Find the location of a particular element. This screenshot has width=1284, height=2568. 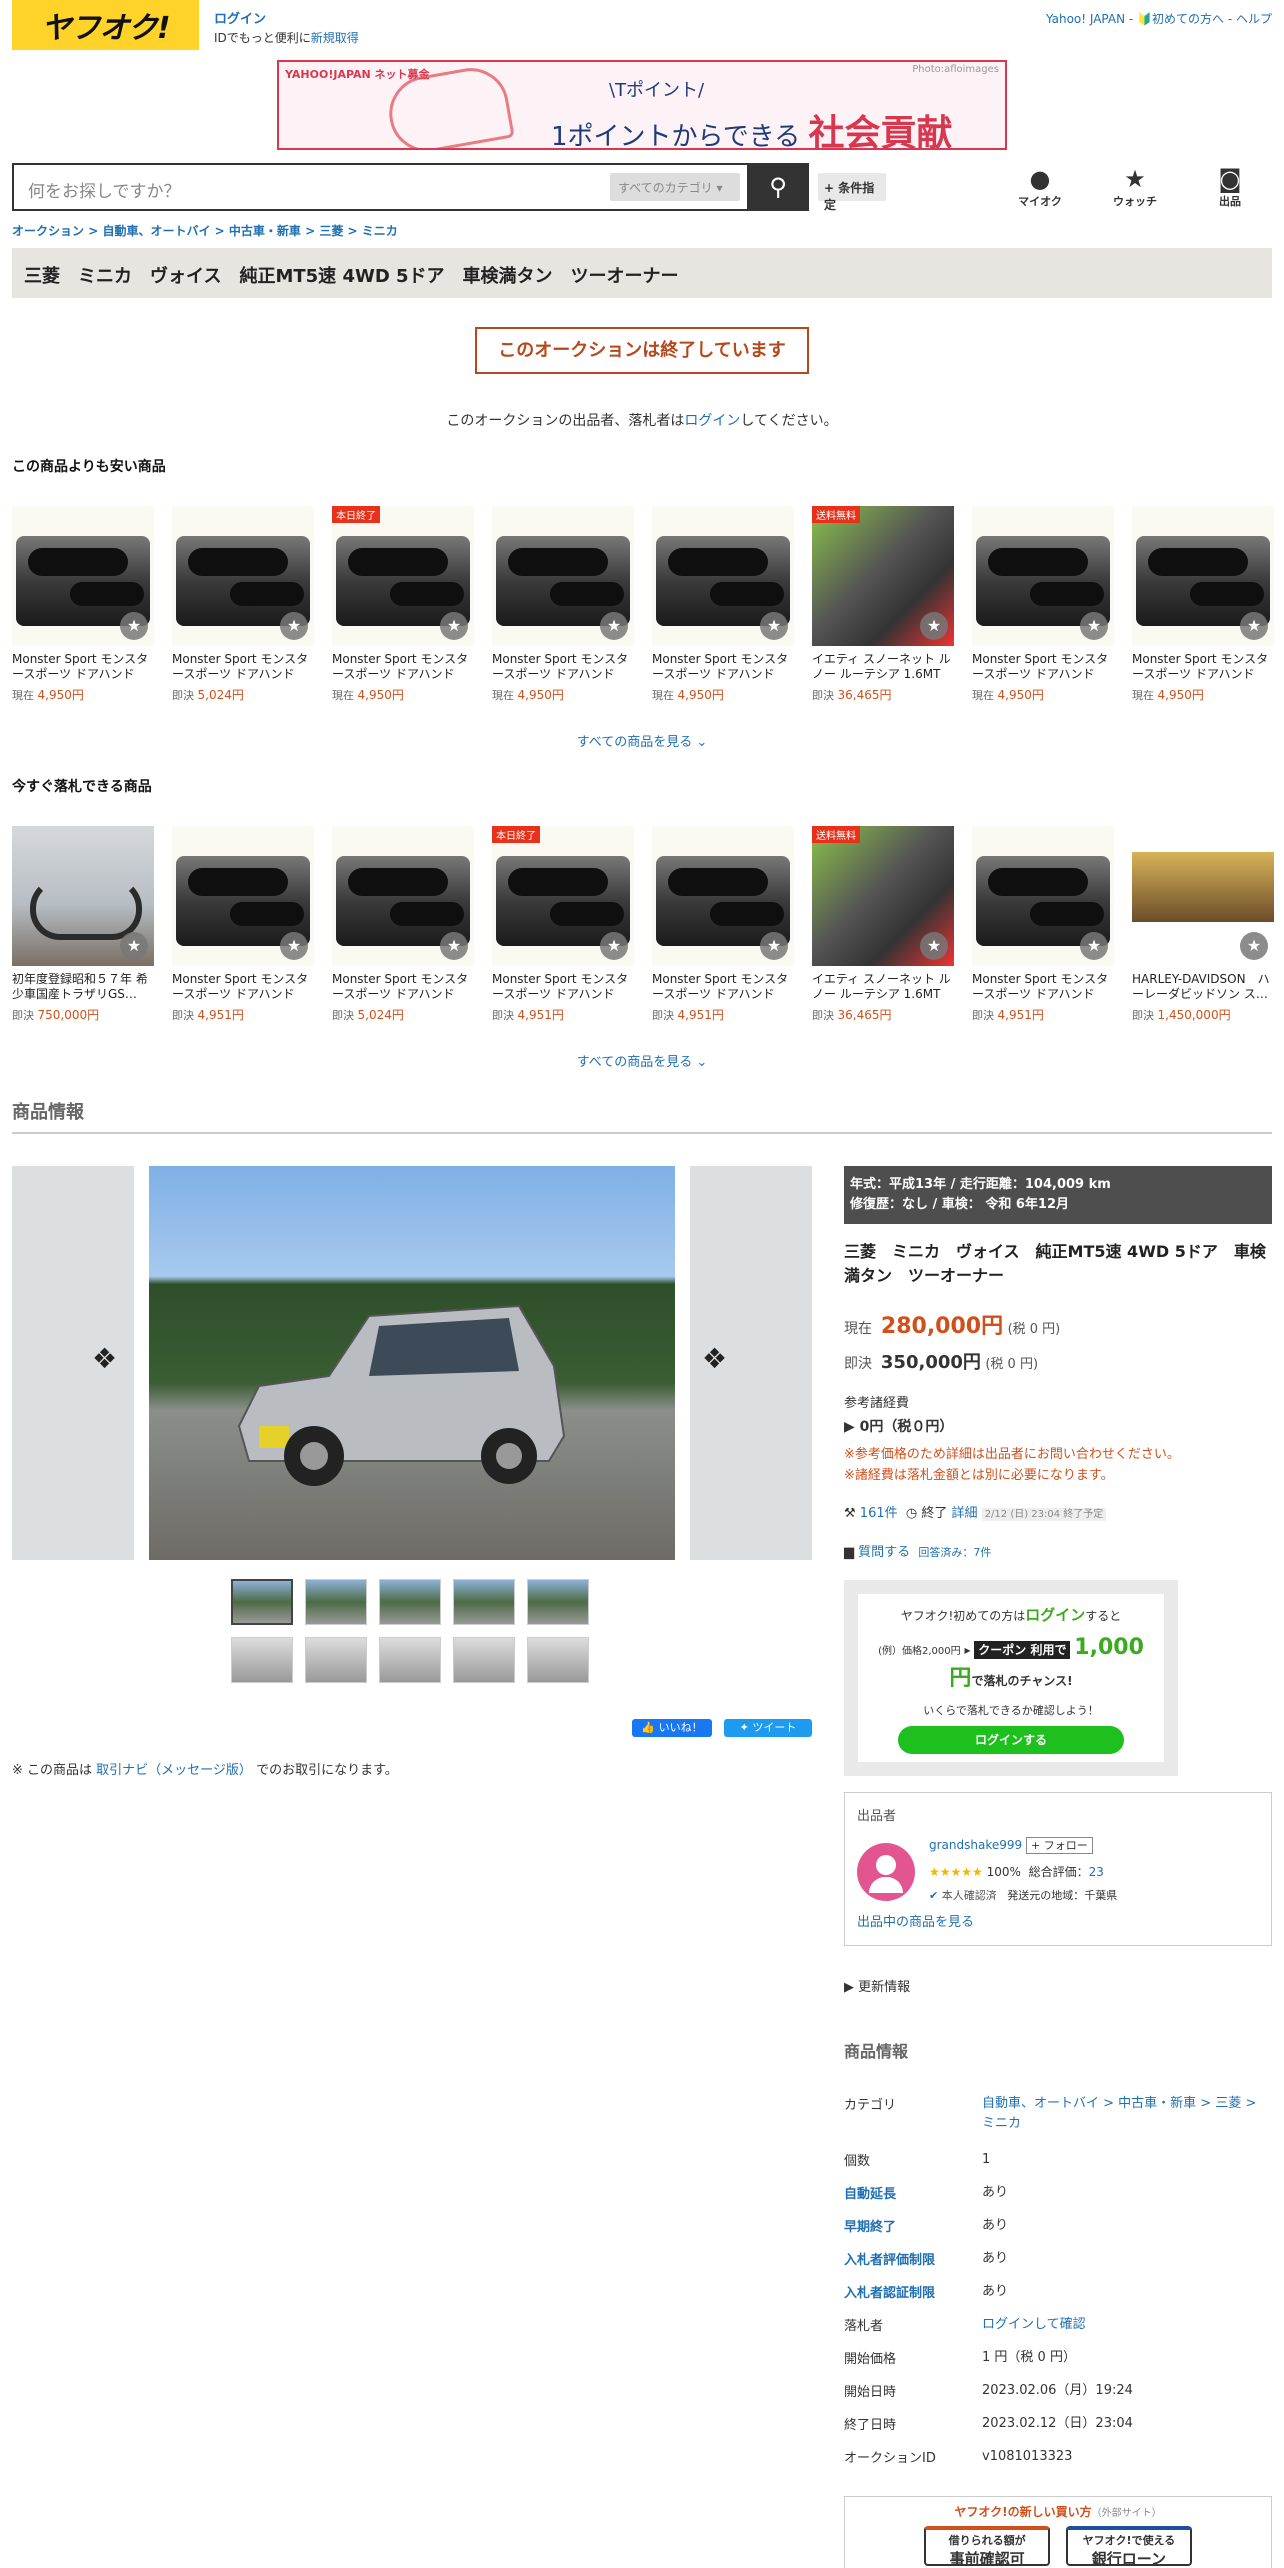

preapproval-button: 借りられる額が 事前確認可 is located at coordinates (987, 2547).